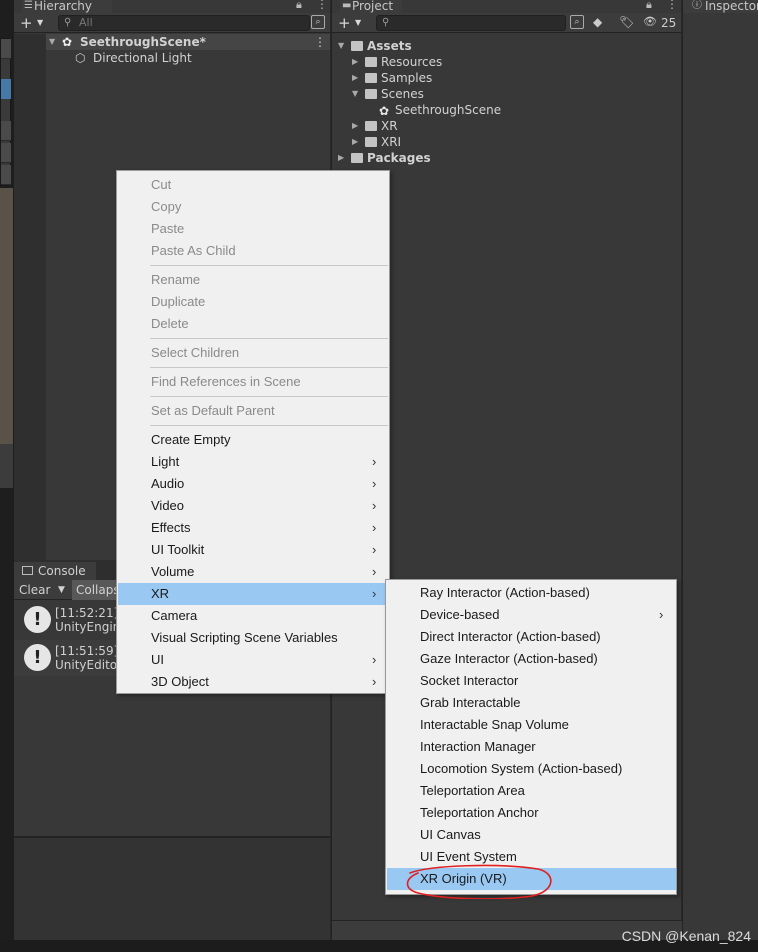 This screenshot has height=952, width=758. What do you see at coordinates (371, 6) in the screenshot?
I see `tab-project: ▬ Project` at bounding box center [371, 6].